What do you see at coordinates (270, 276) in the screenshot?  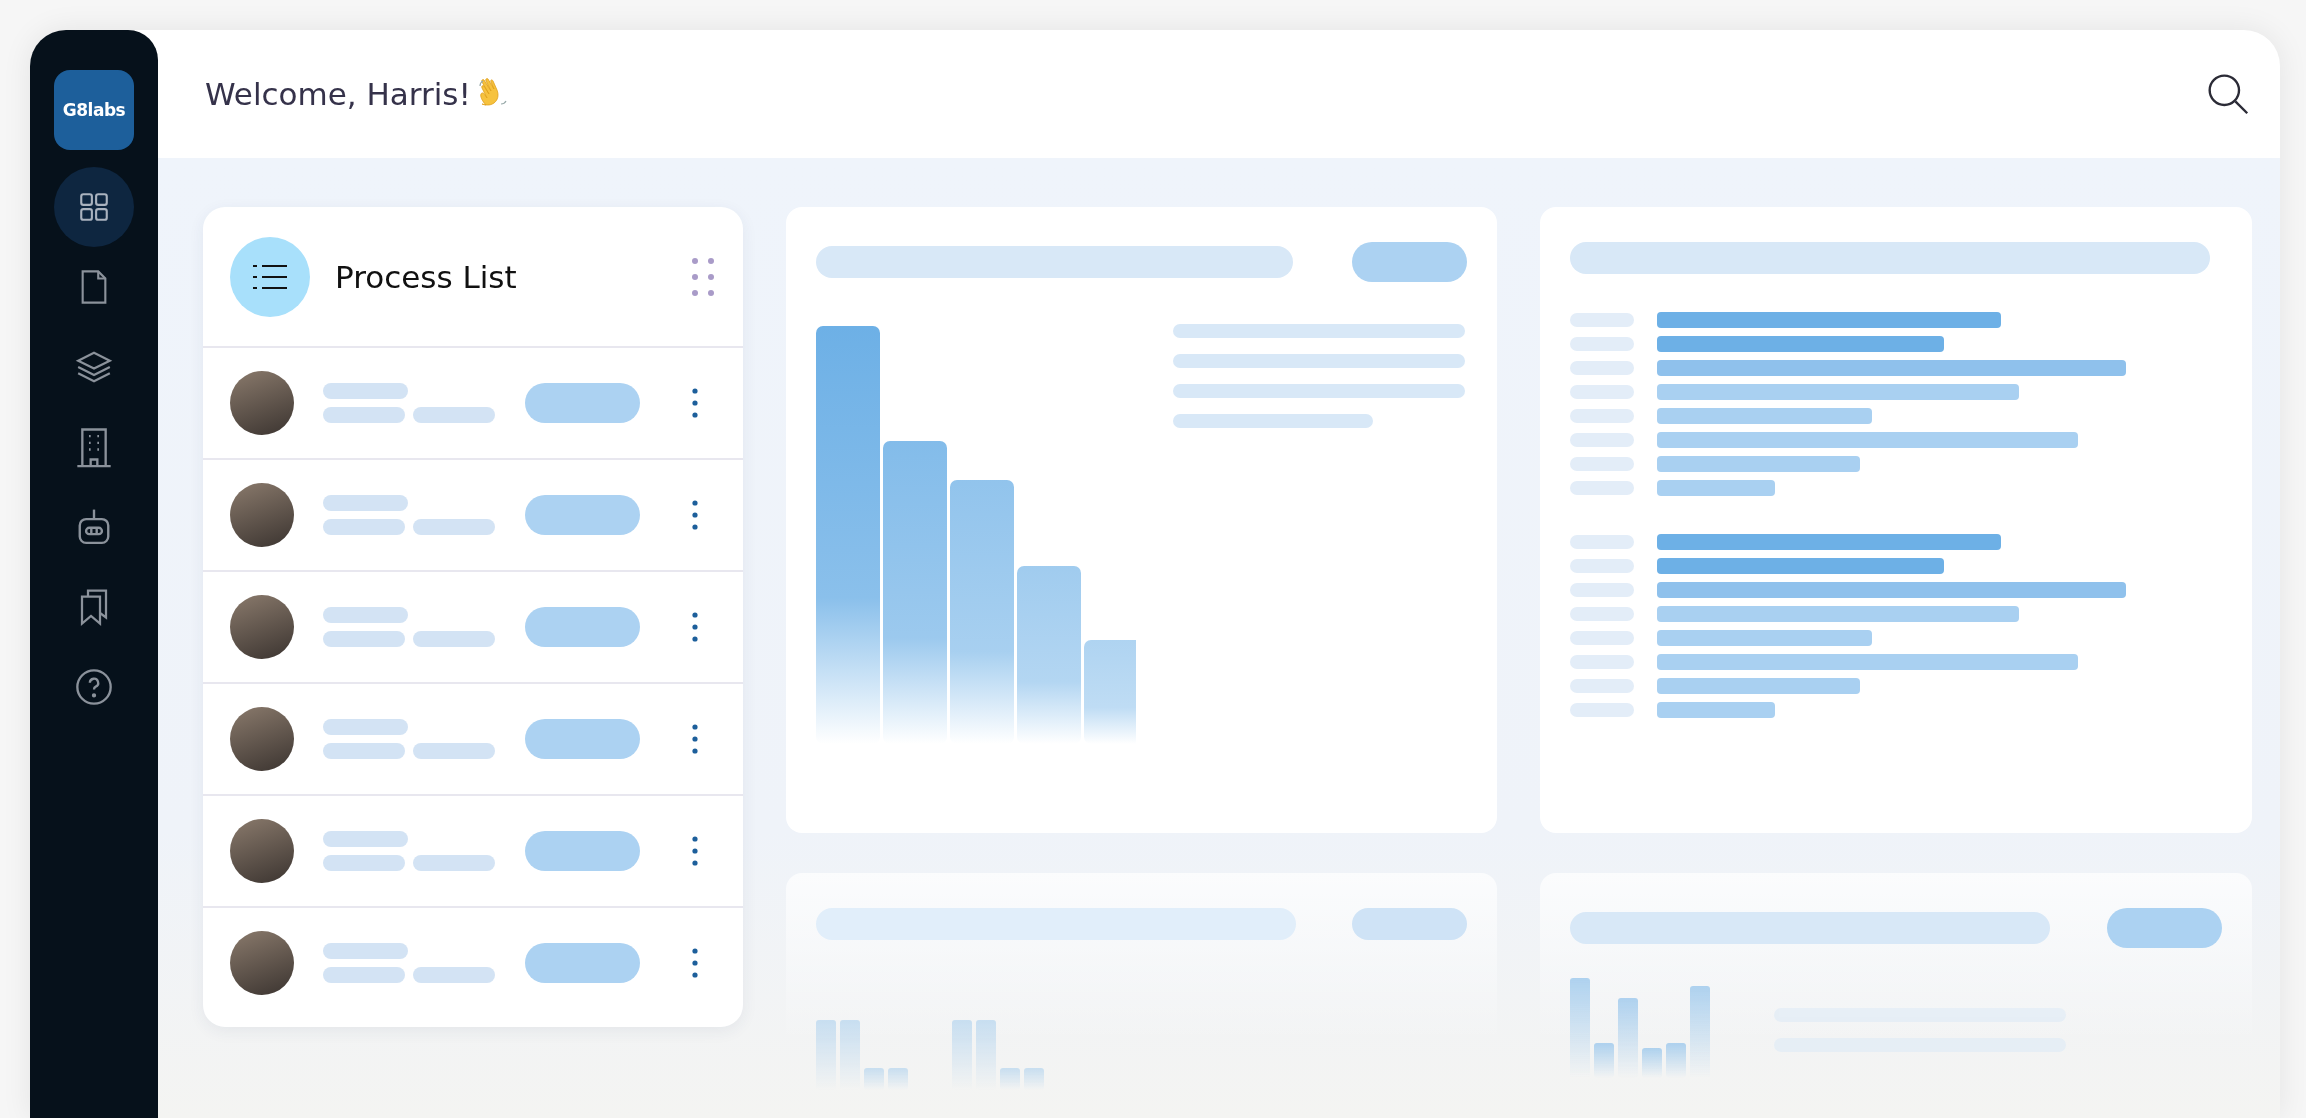 I see `list-icon` at bounding box center [270, 276].